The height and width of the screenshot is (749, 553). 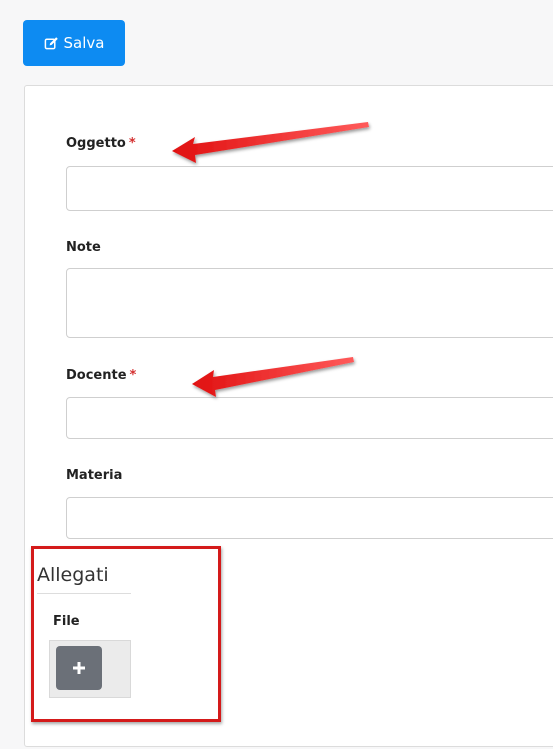 I want to click on annotation-highlight-box, so click(x=126, y=634).